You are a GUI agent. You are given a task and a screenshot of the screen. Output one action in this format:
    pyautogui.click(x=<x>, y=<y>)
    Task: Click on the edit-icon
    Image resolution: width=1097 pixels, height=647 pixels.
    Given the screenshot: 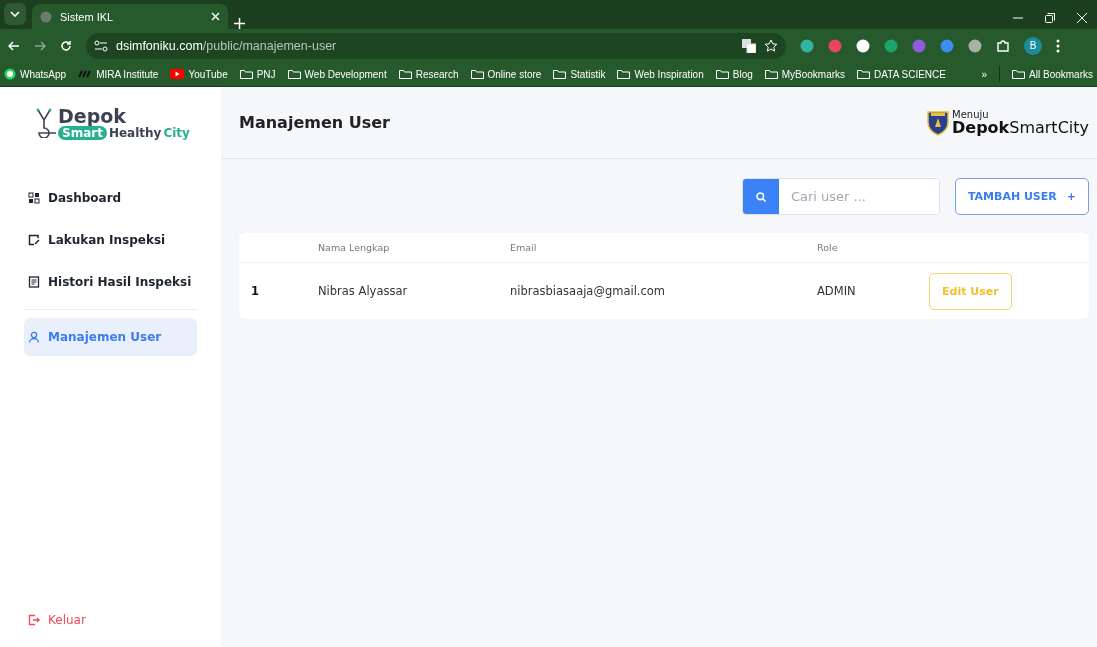 What is the action you would take?
    pyautogui.click(x=34, y=240)
    